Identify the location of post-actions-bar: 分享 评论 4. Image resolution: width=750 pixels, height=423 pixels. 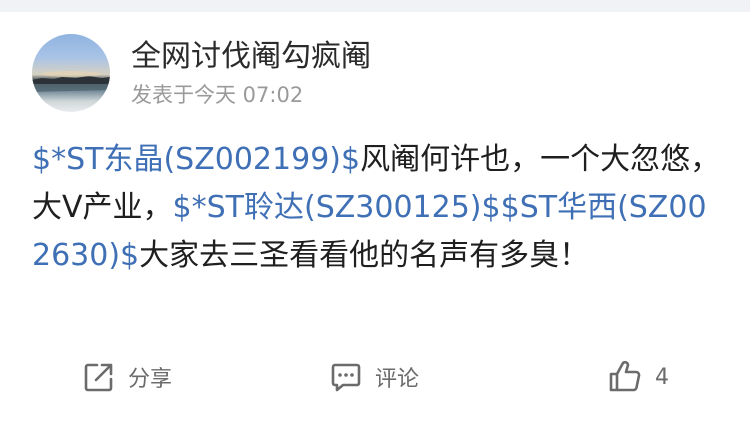
(375, 377).